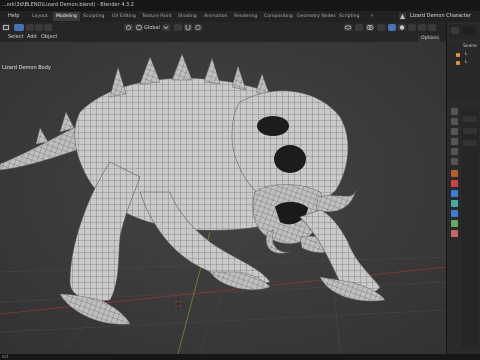 The width and height of the screenshot is (480, 360). Describe the element at coordinates (157, 16) in the screenshot. I see `tab-texture-paint: Texture Paint` at that location.